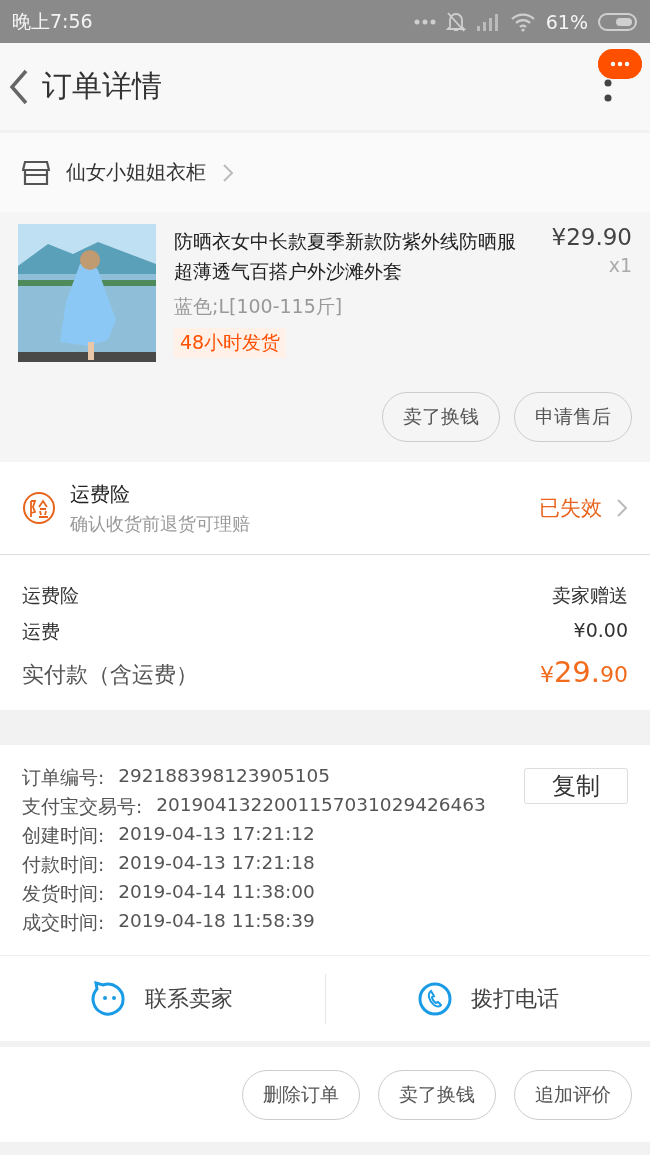 This screenshot has height=1155, width=650. What do you see at coordinates (63, 894) in the screenshot?
I see `info-label: 发货时间:` at bounding box center [63, 894].